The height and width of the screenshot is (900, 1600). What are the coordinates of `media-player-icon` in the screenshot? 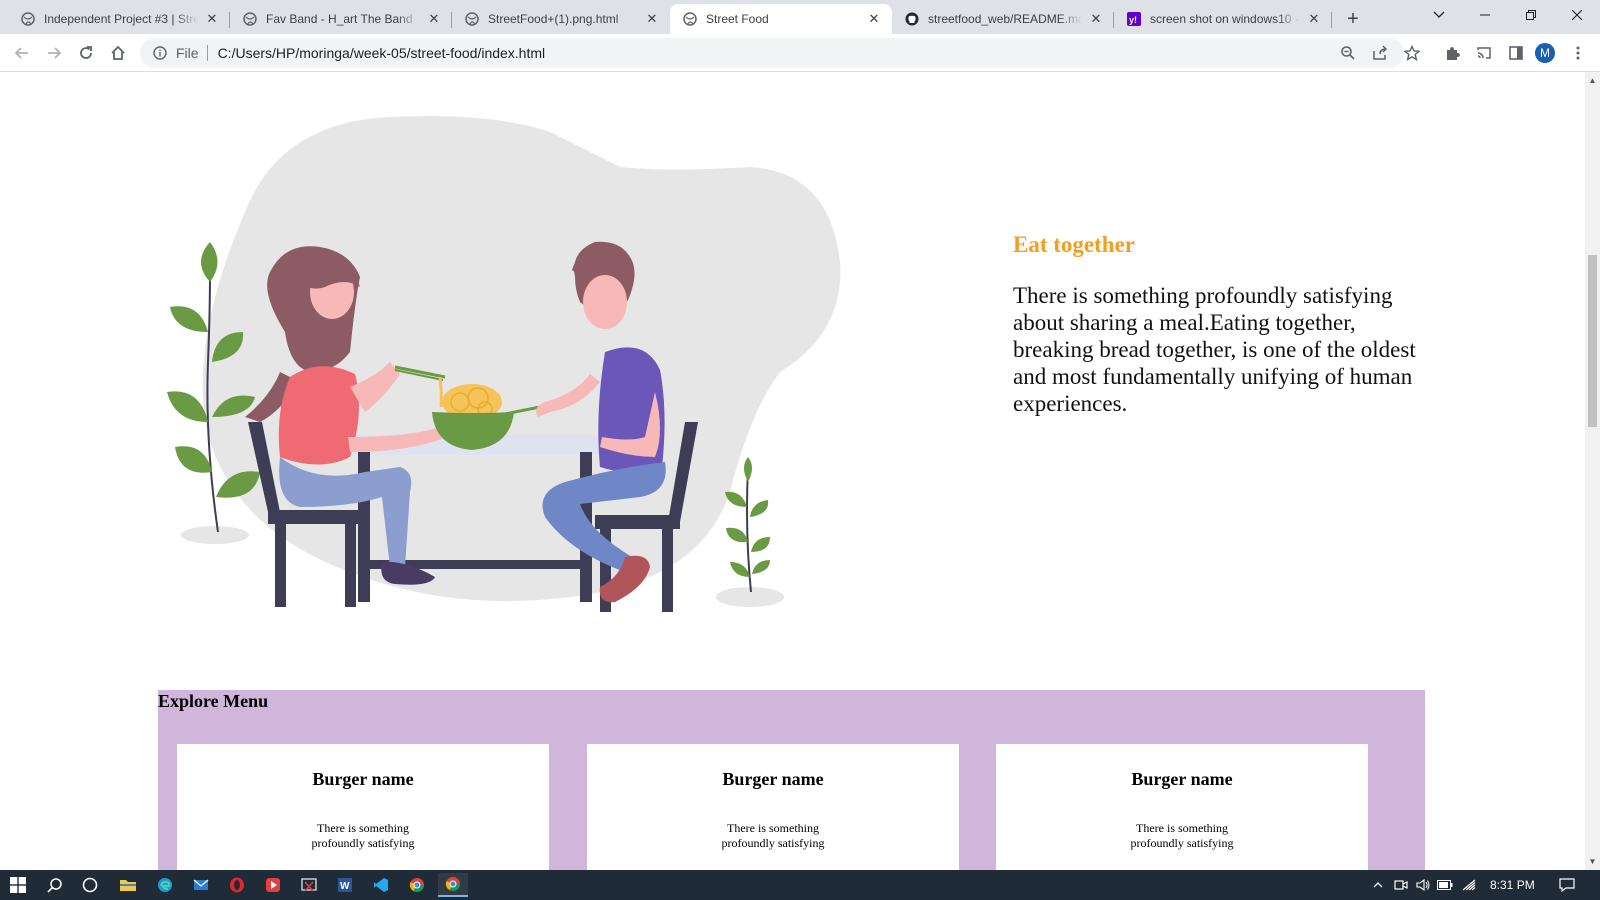 It's located at (273, 885).